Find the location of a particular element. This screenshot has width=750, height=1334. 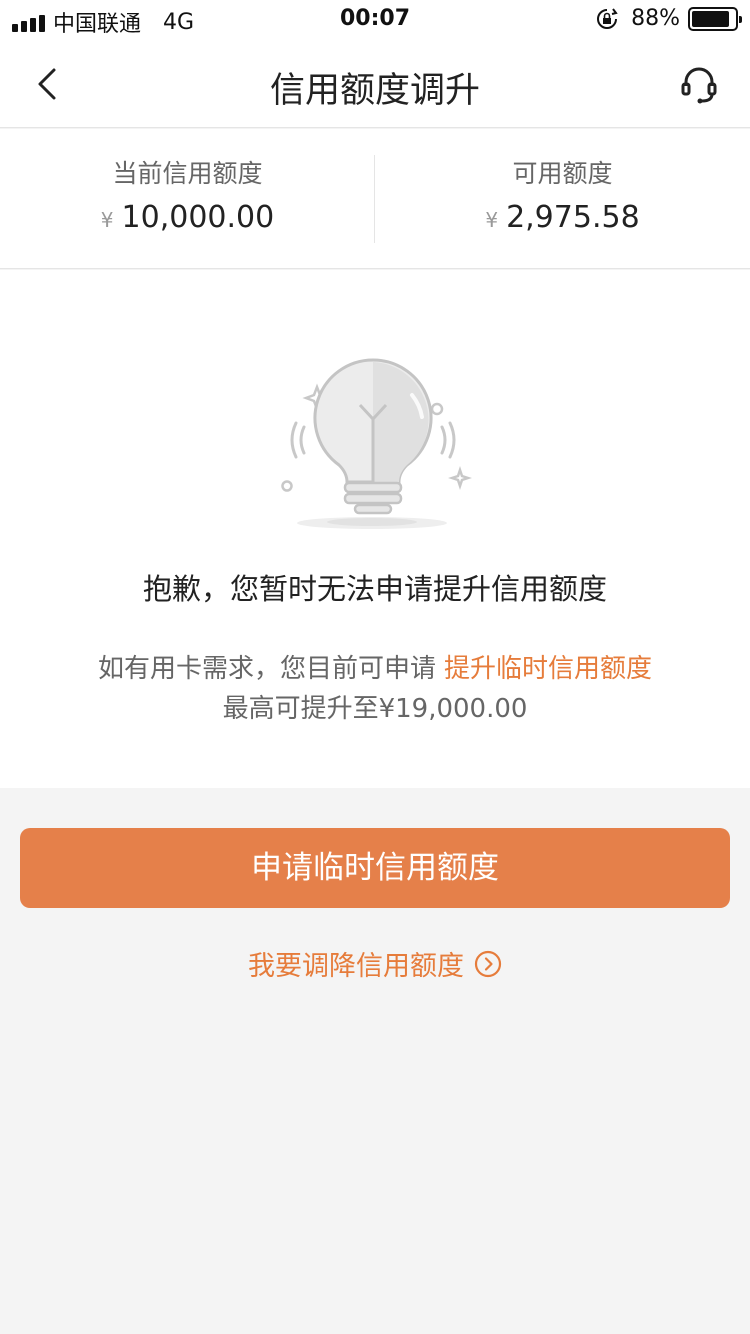

temp-credit-link: 提升临时信用额度 is located at coordinates (548, 669).